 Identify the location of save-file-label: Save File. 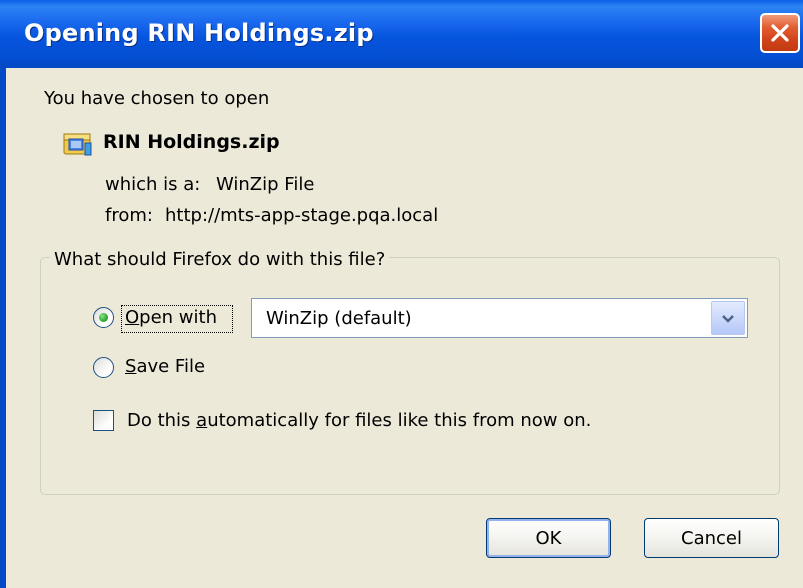
(165, 366).